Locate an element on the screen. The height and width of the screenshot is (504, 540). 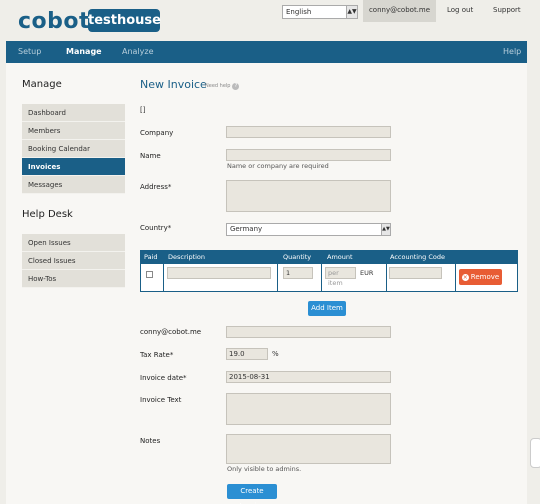
invoice-text-textarea is located at coordinates (308, 409).